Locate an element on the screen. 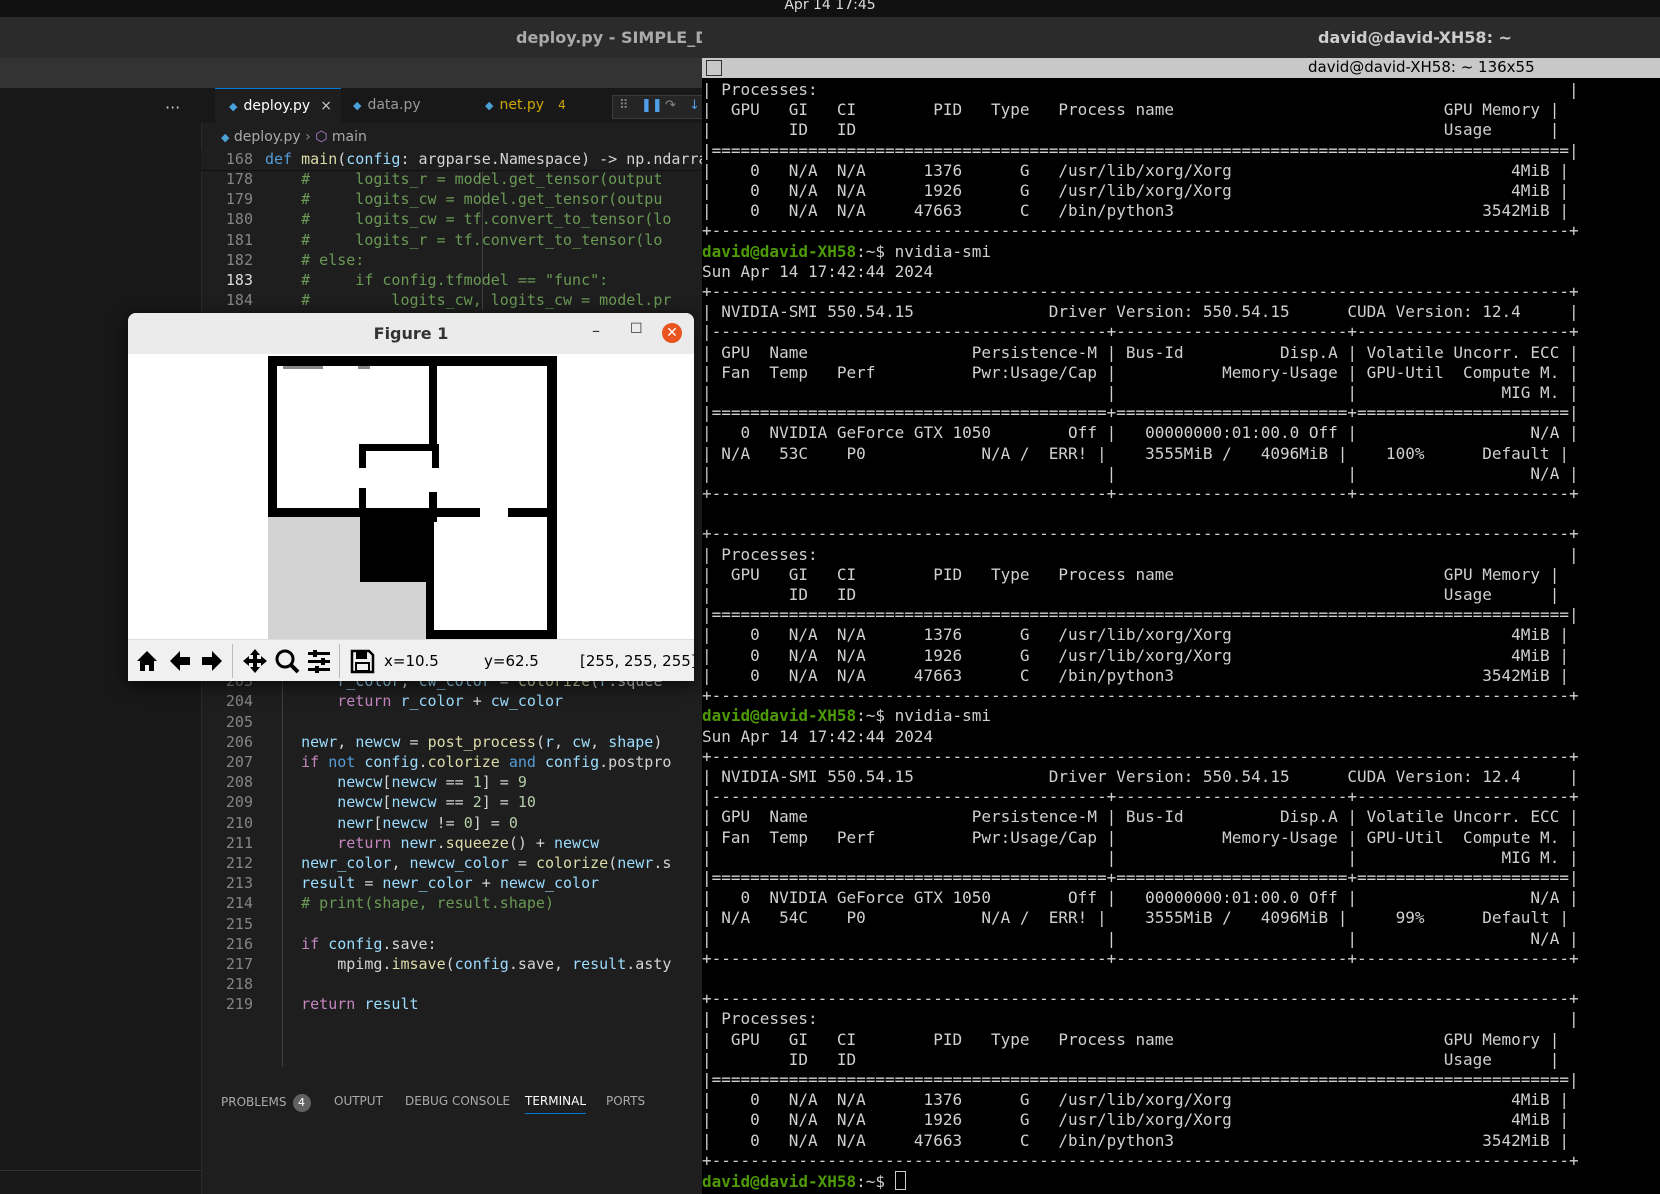 The height and width of the screenshot is (1194, 1660). code-line: # print(shape, result.shape) is located at coordinates (427, 903).